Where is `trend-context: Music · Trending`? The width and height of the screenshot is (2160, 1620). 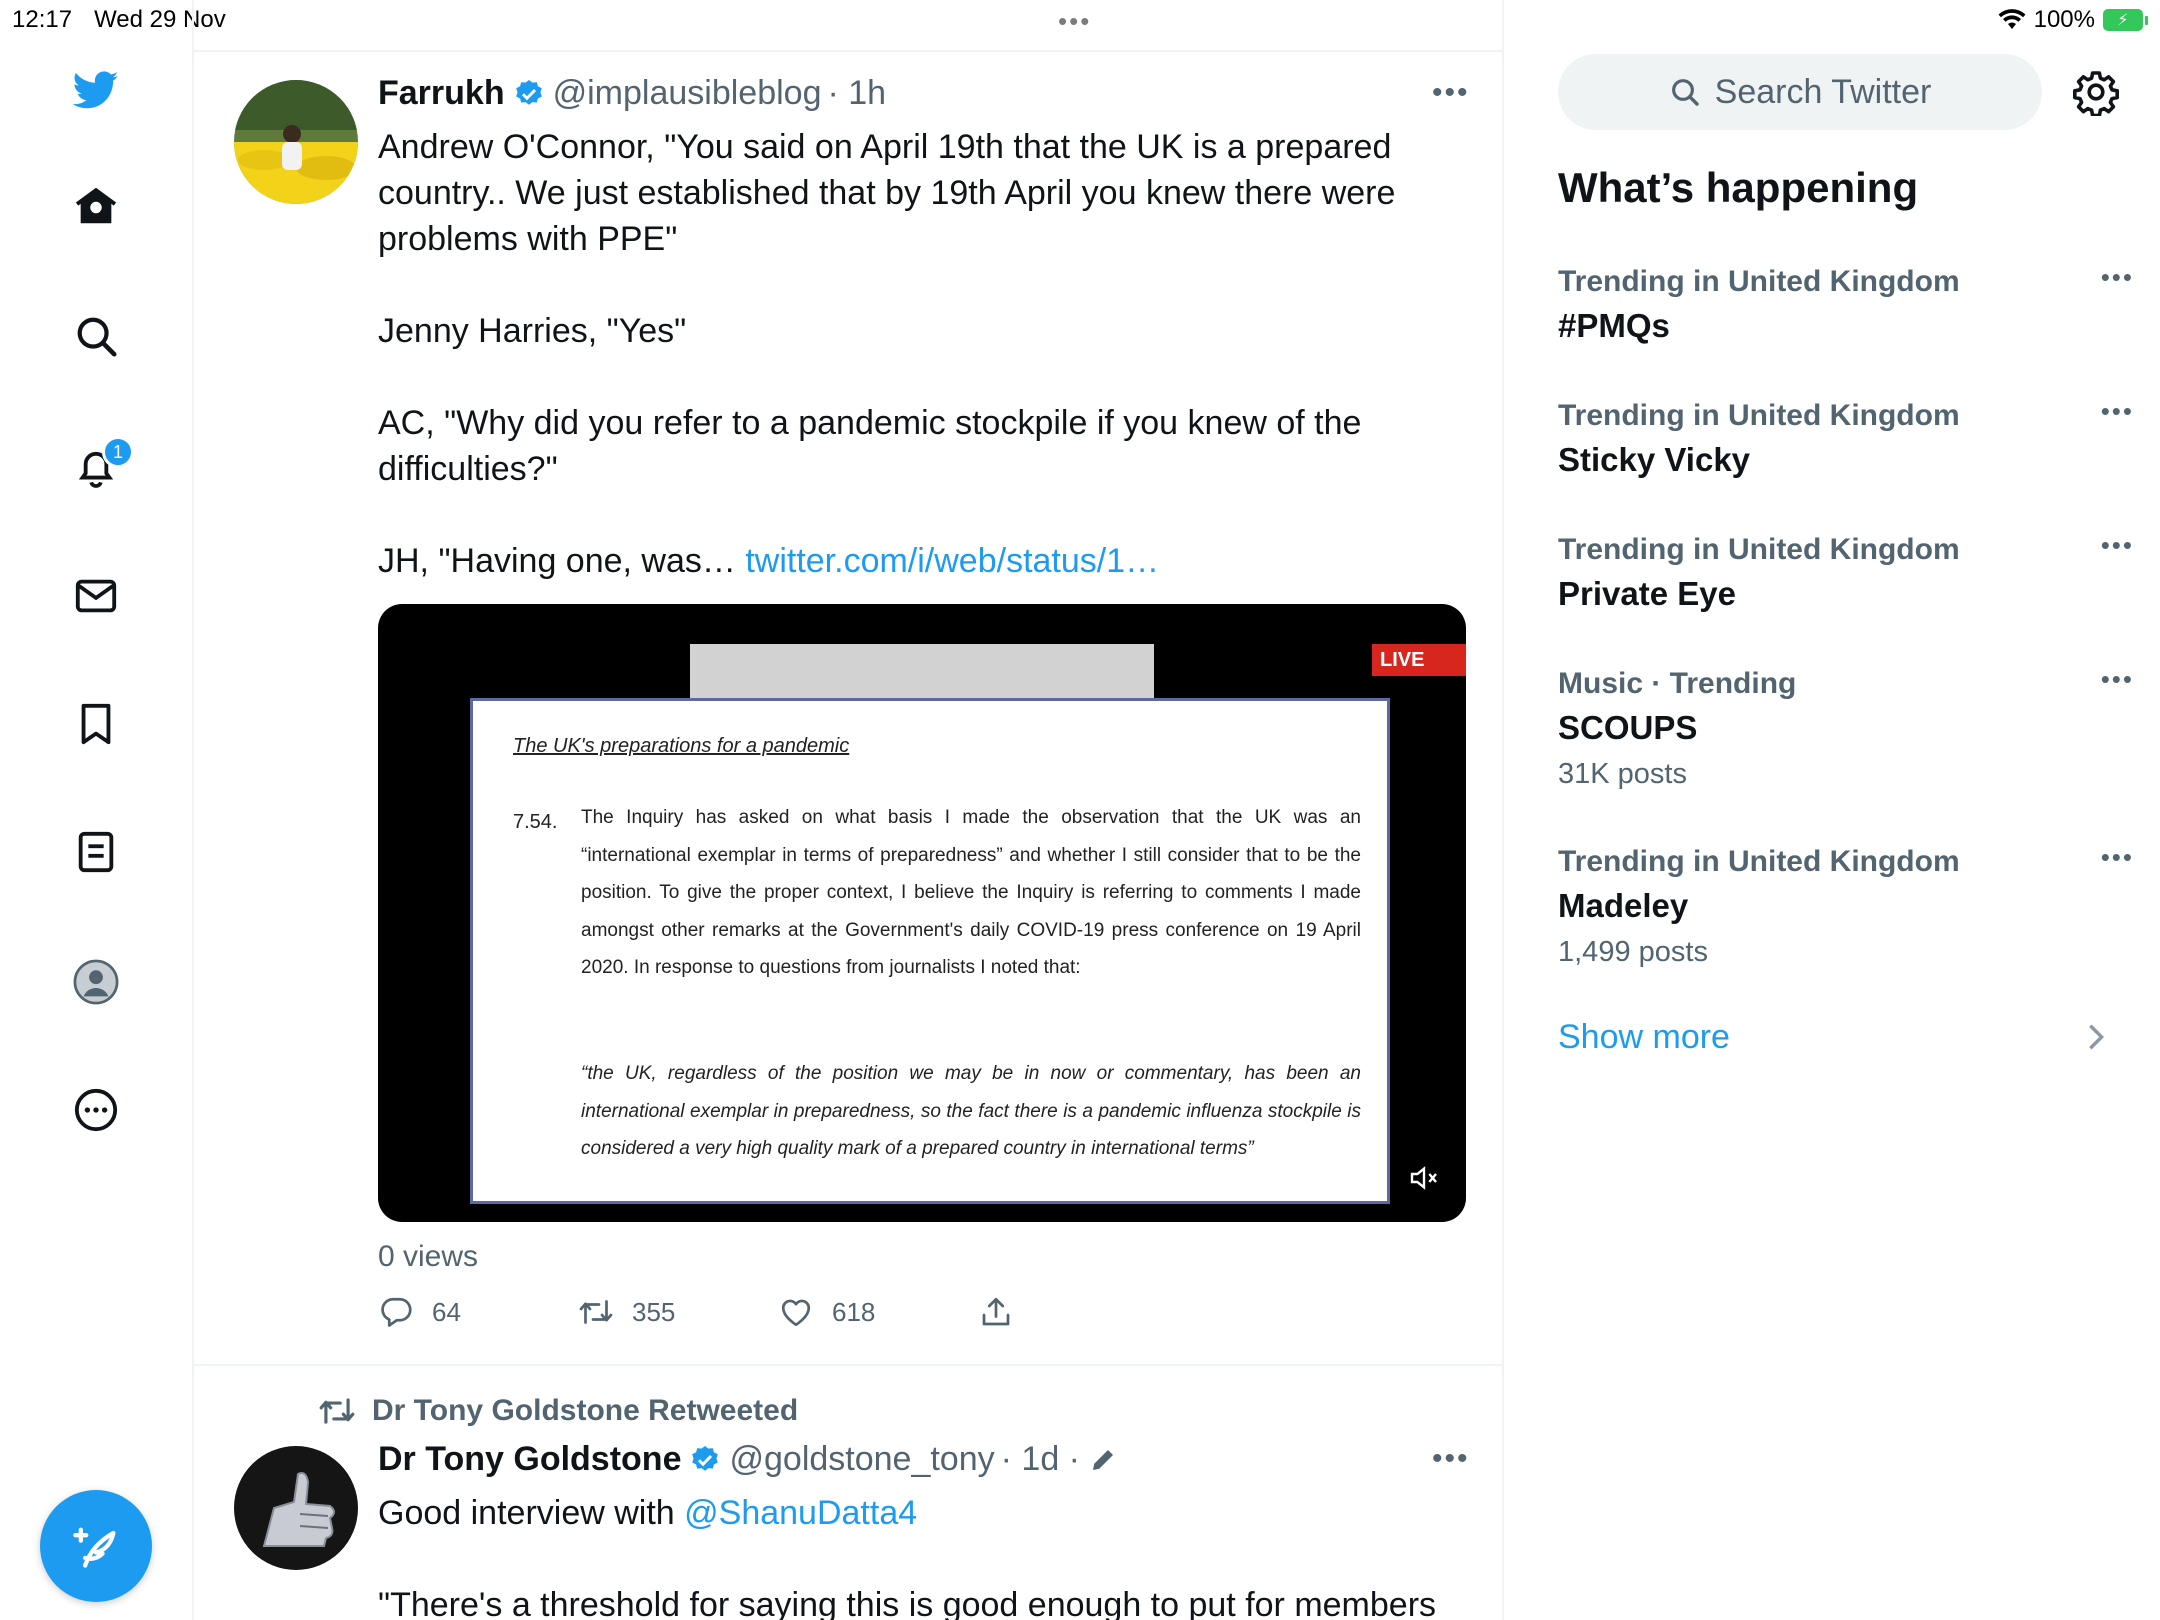
trend-context: Music · Trending is located at coordinates (1677, 683).